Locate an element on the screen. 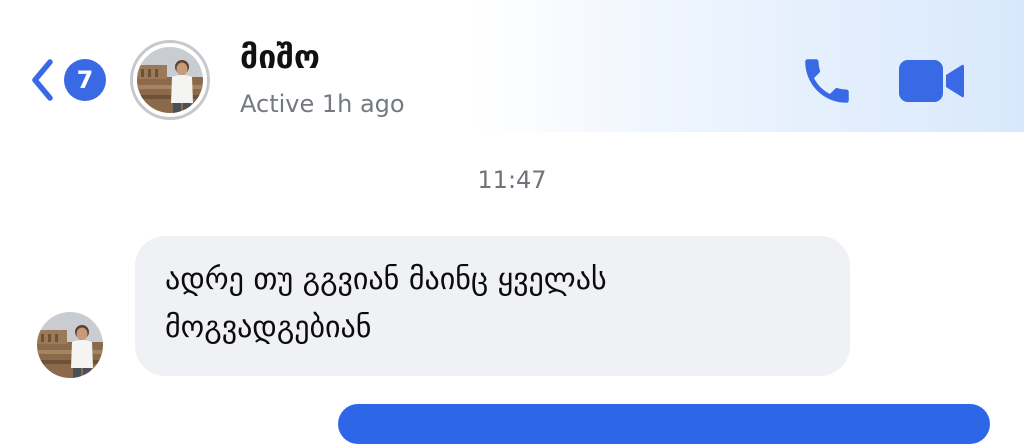 Image resolution: width=1024 pixels, height=444 pixels. phone-icon is located at coordinates (827, 81).